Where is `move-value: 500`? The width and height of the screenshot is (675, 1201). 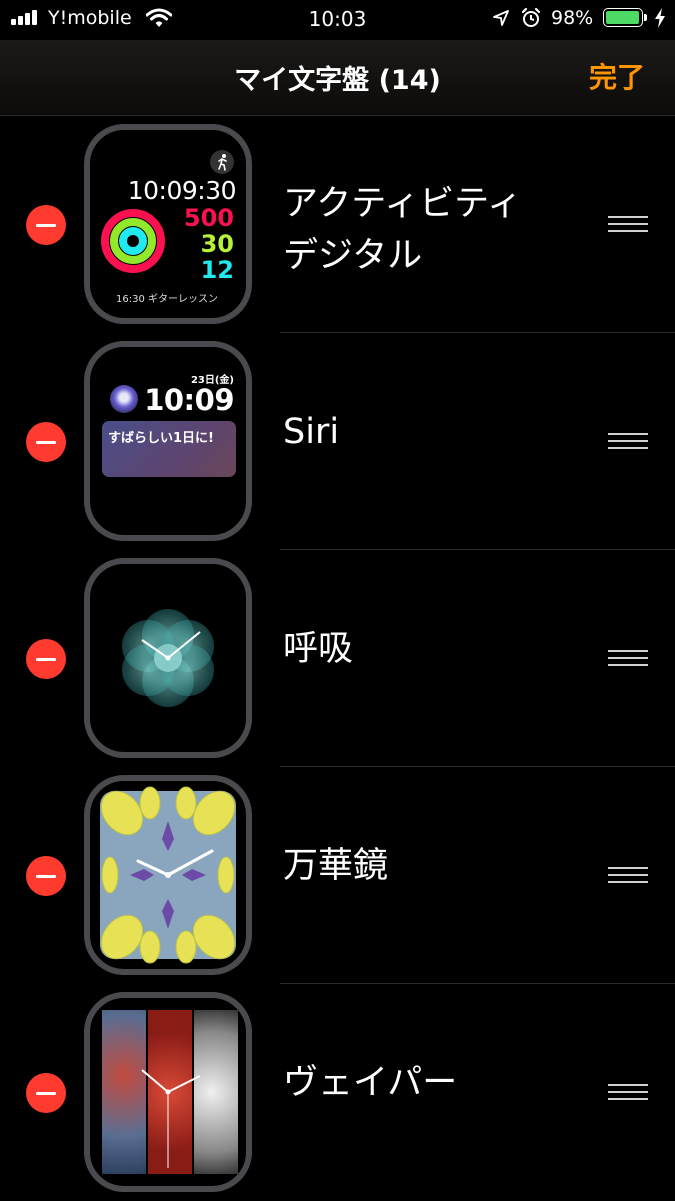
move-value: 500 is located at coordinates (208, 218).